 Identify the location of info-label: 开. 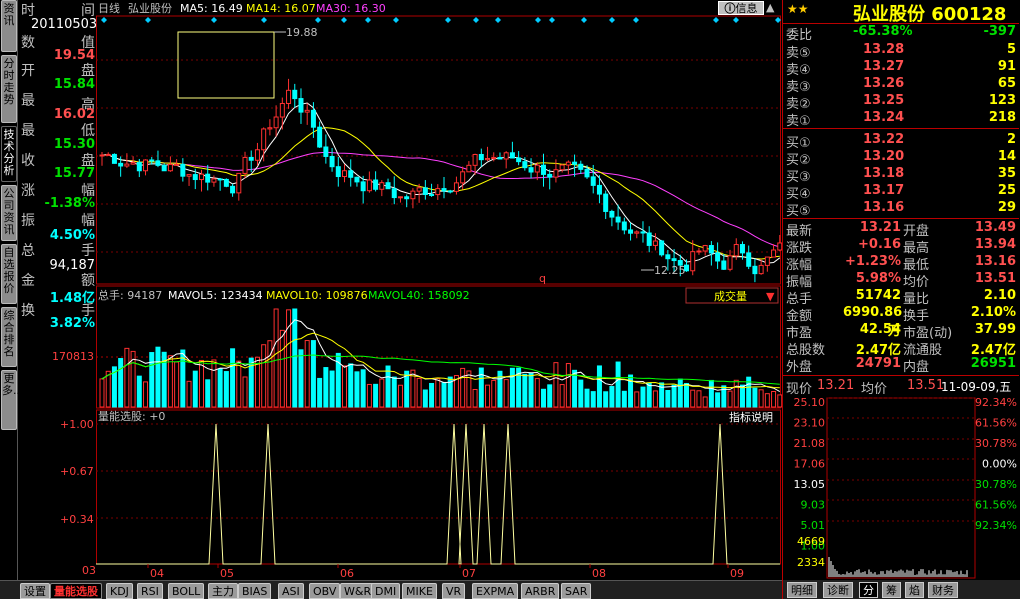
(28, 71).